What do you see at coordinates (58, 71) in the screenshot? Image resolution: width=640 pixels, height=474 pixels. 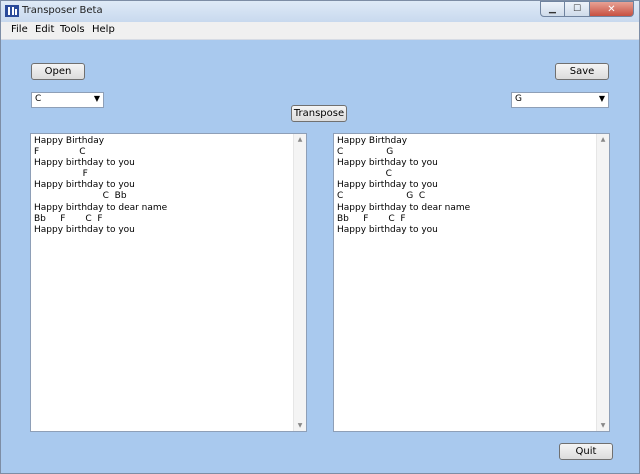 I see `open-button: Open` at bounding box center [58, 71].